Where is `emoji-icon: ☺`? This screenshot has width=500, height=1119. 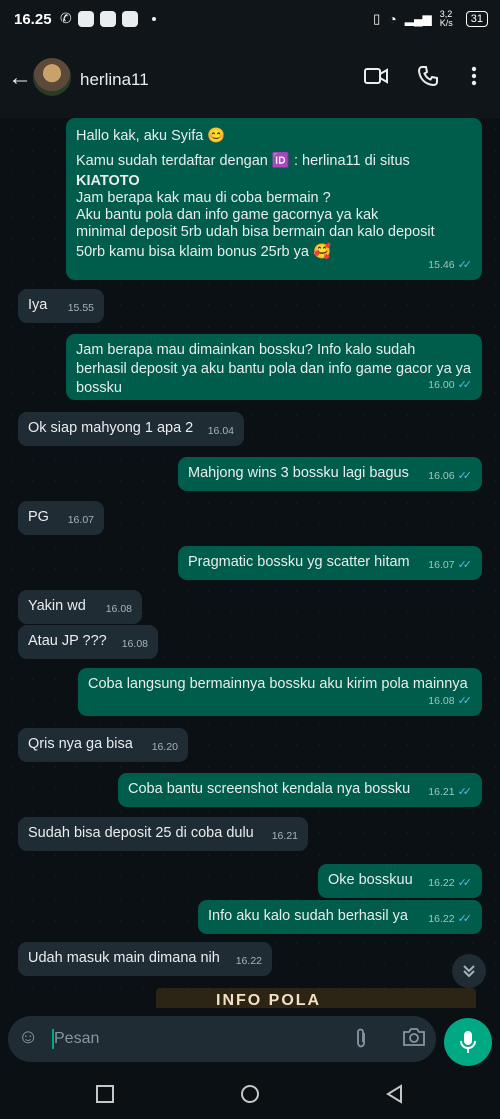
emoji-icon: ☺ is located at coordinates (28, 1037).